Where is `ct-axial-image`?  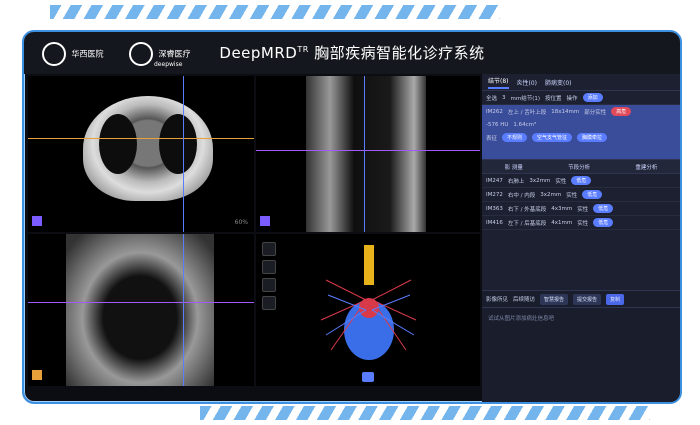
ct-axial-image is located at coordinates (148, 148).